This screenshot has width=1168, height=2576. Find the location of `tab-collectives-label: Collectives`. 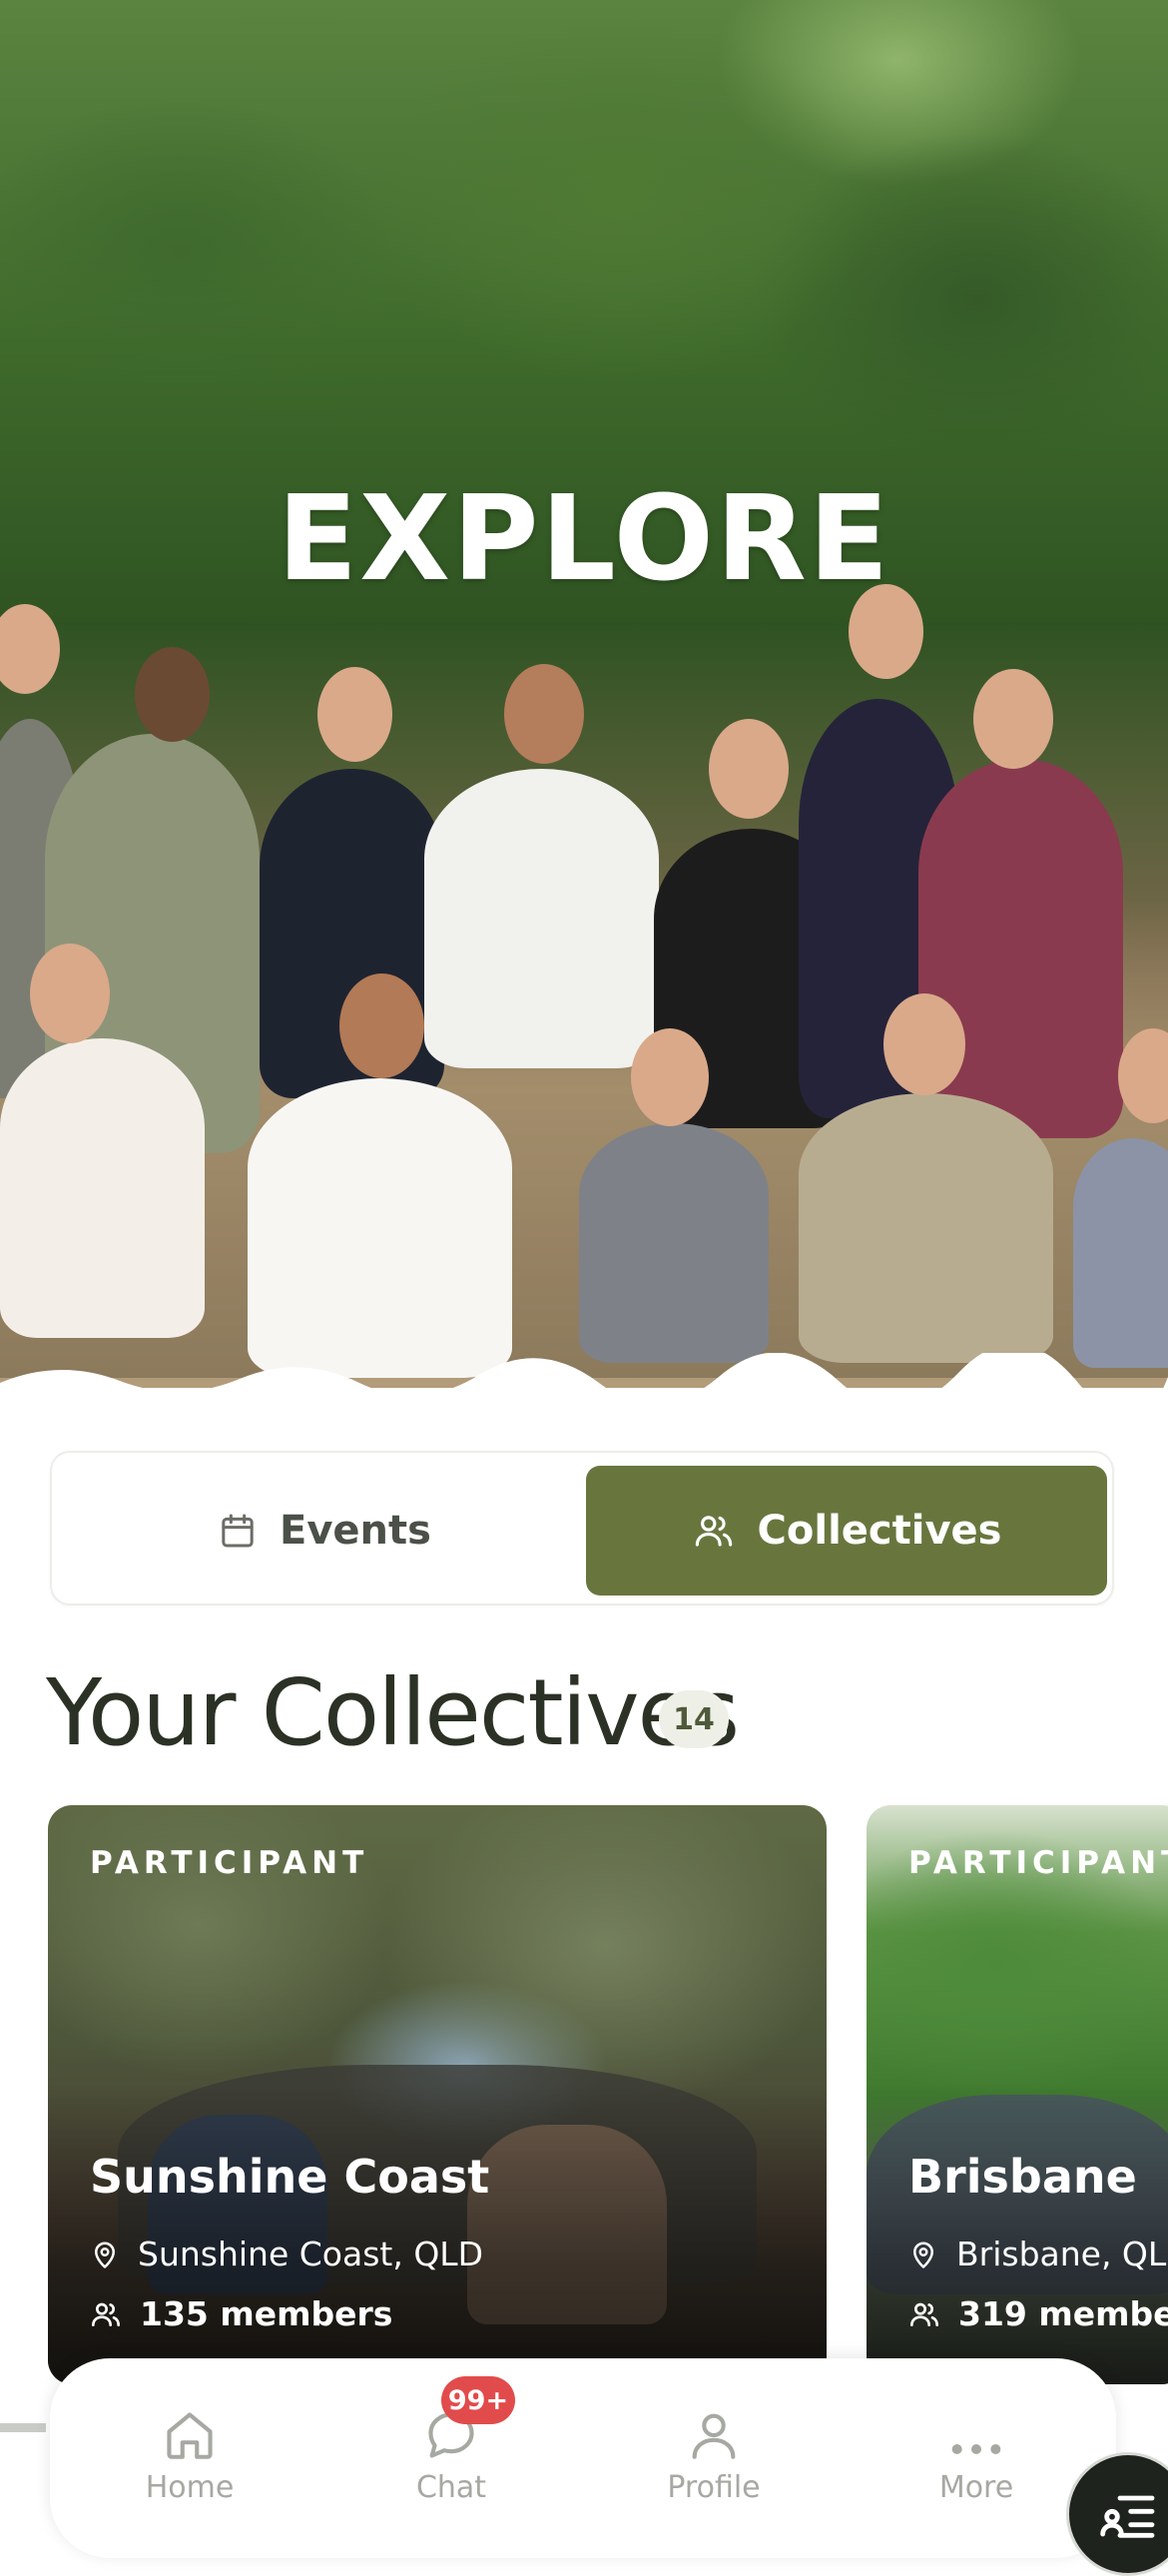

tab-collectives-label: Collectives is located at coordinates (879, 1531).